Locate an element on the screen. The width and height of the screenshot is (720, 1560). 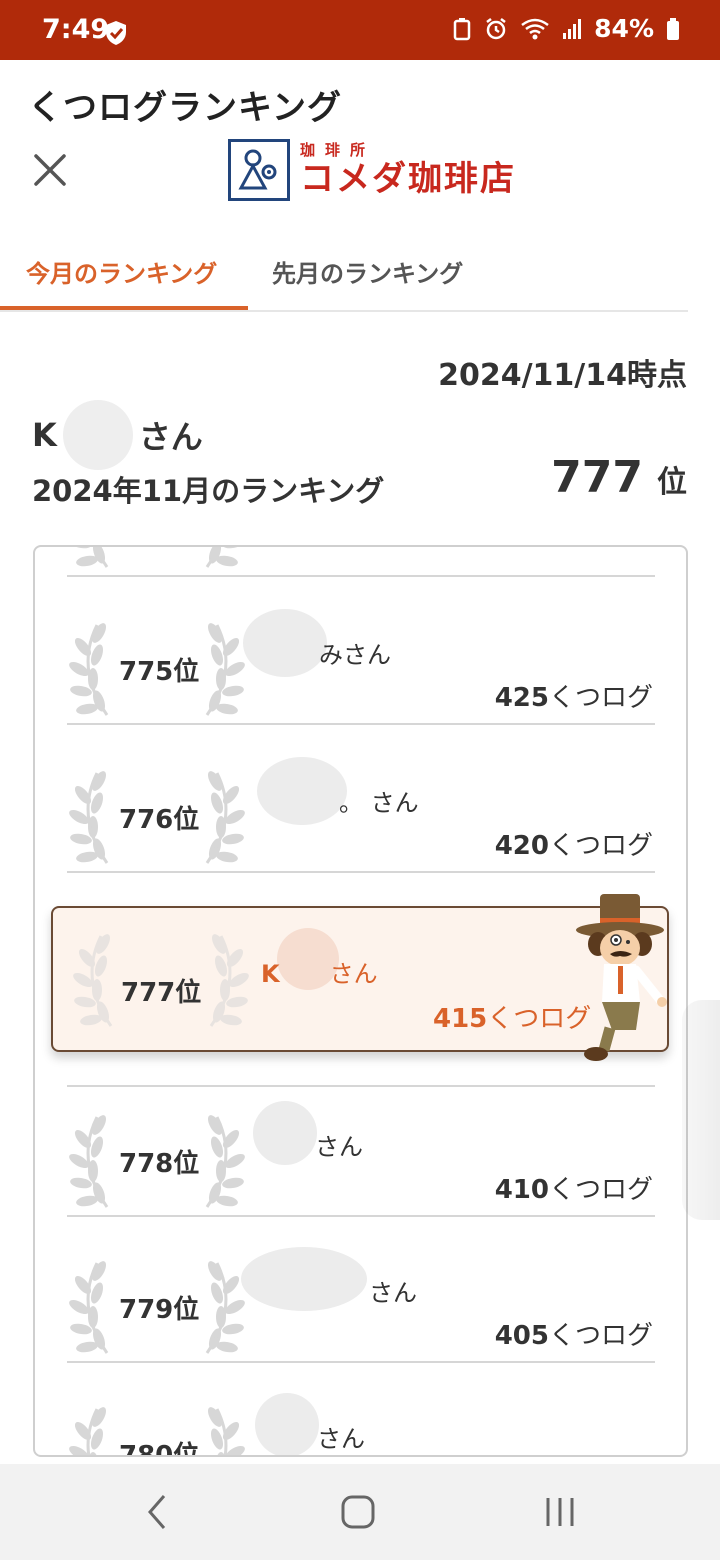
my-rank: 777 位 is located at coordinates (619, 477).